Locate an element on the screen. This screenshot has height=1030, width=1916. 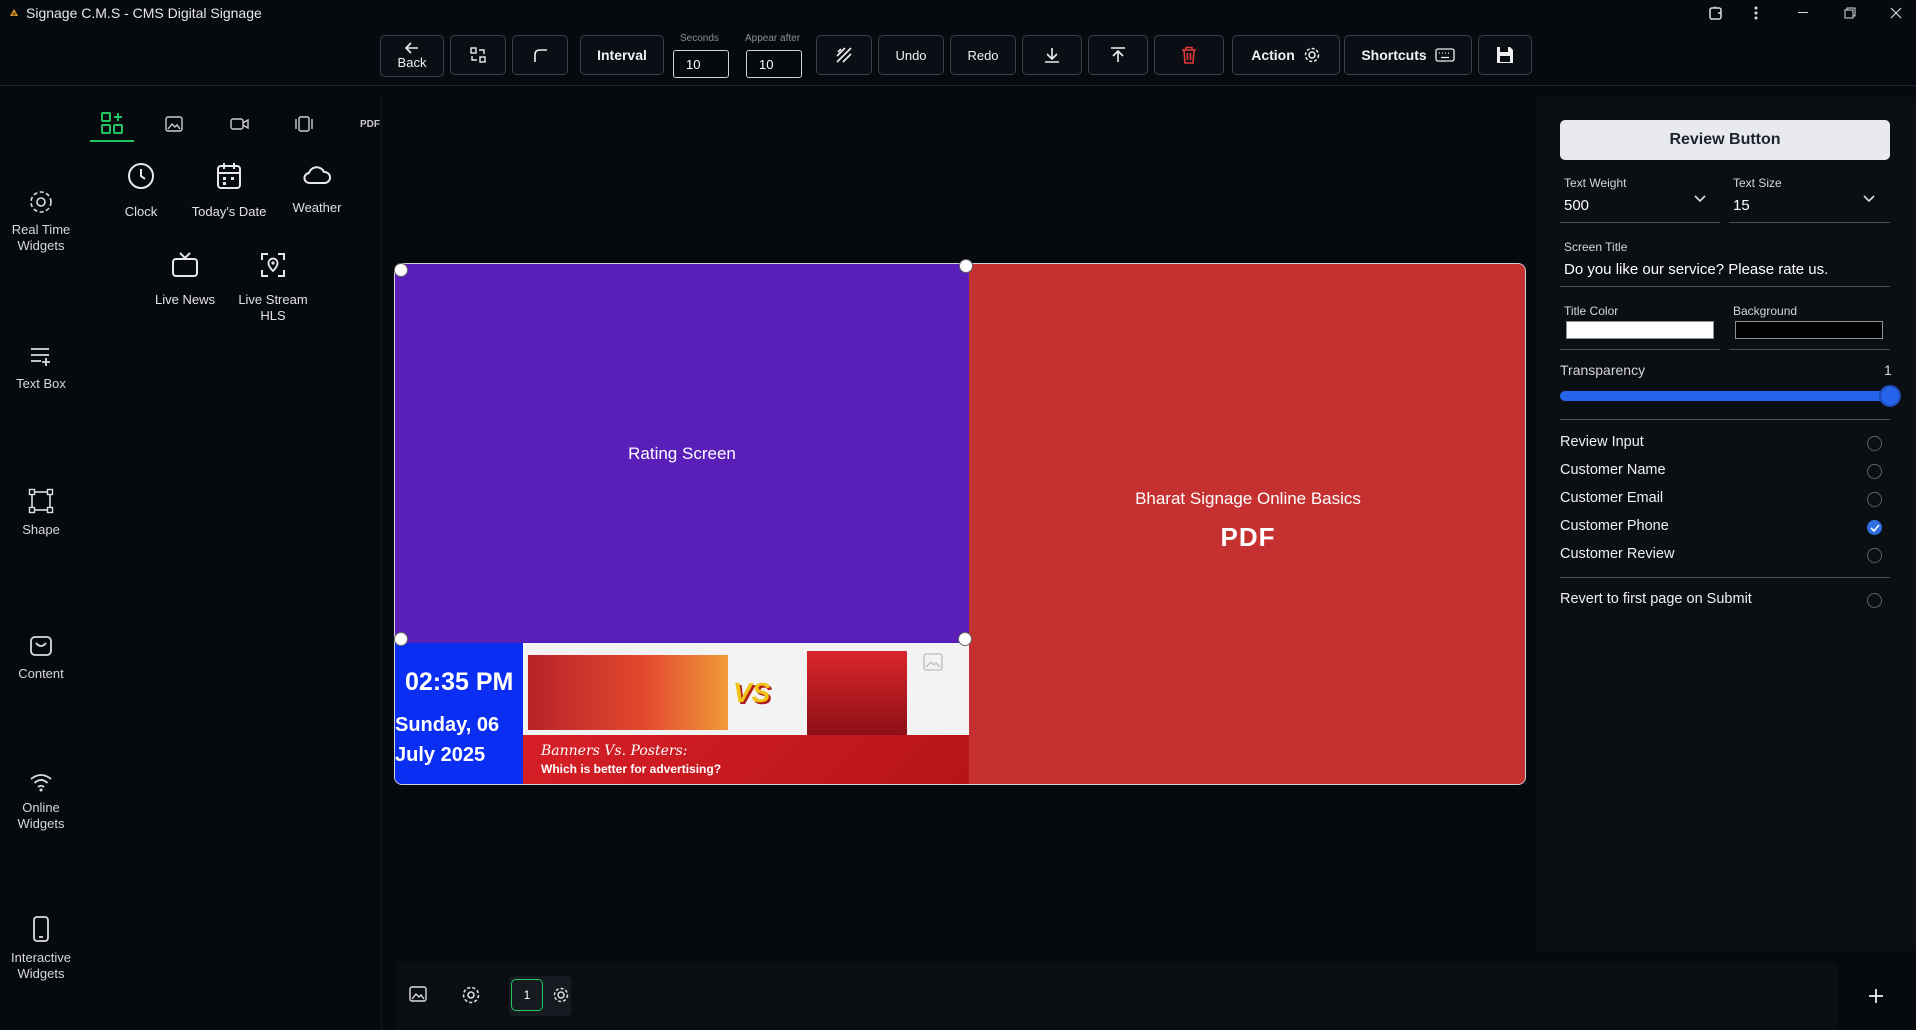
widget-weather: Weather is located at coordinates (317, 189).